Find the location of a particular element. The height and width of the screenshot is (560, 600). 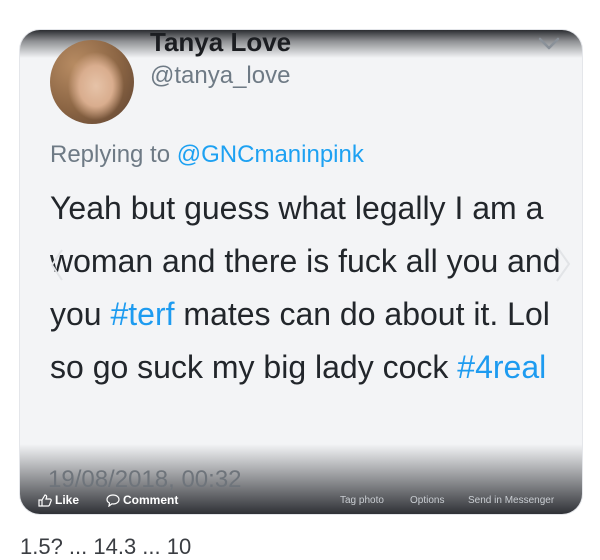

user-handle: @tanya_love is located at coordinates (220, 76).